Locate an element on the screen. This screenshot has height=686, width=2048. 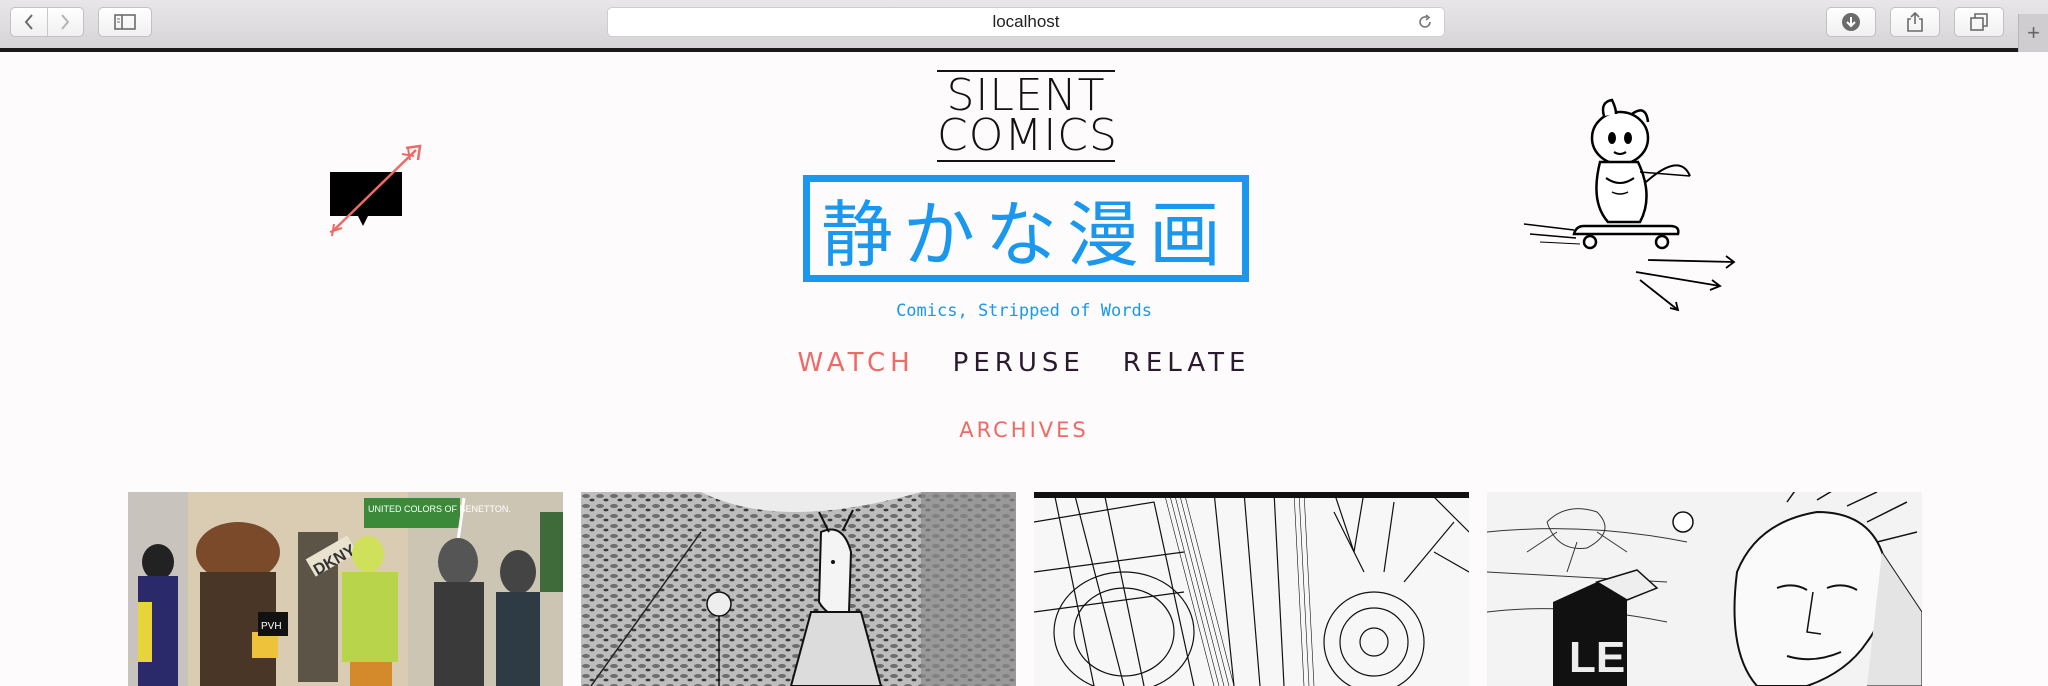
download-icon is located at coordinates (1851, 22).